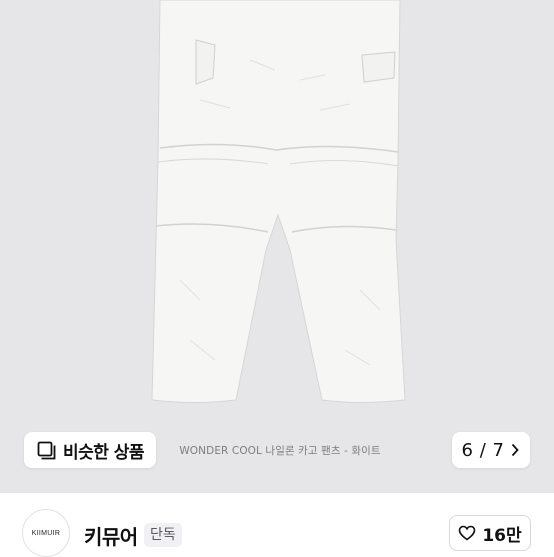 The image size is (554, 557). What do you see at coordinates (483, 450) in the screenshot?
I see `page-indicator: 6 / 7` at bounding box center [483, 450].